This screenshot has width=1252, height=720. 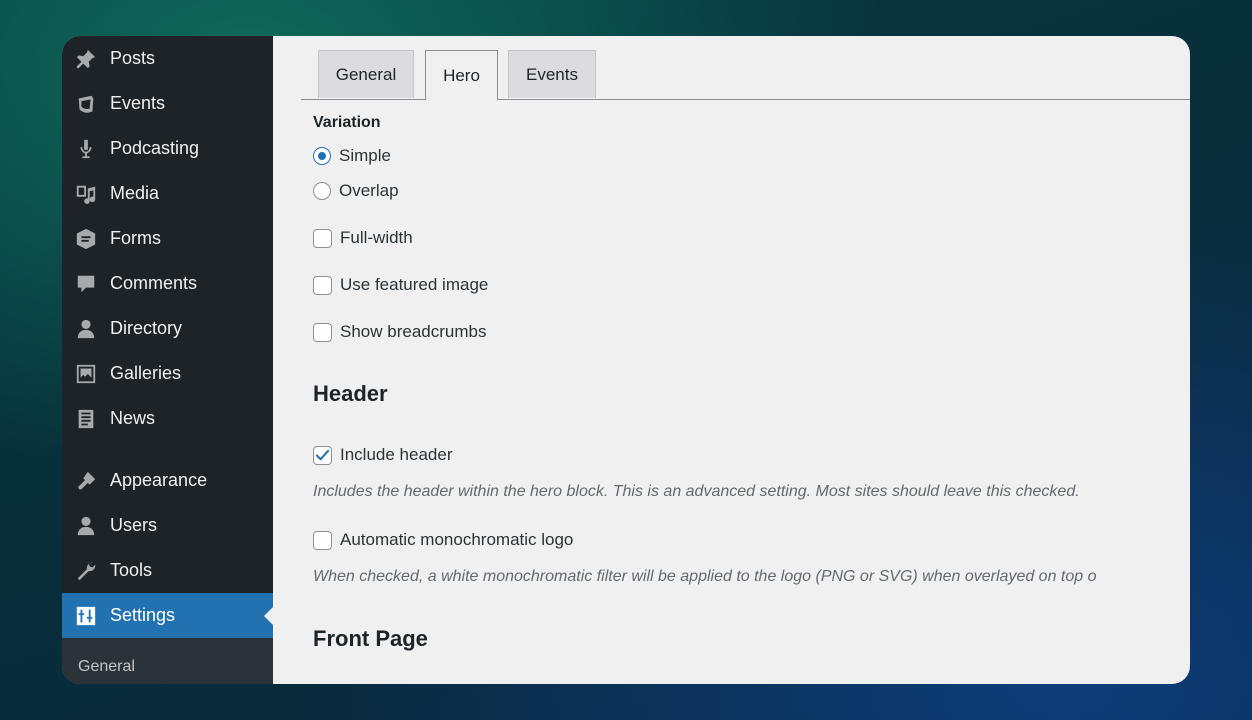 I want to click on sidebar-item-tools: Tools, so click(x=167, y=570).